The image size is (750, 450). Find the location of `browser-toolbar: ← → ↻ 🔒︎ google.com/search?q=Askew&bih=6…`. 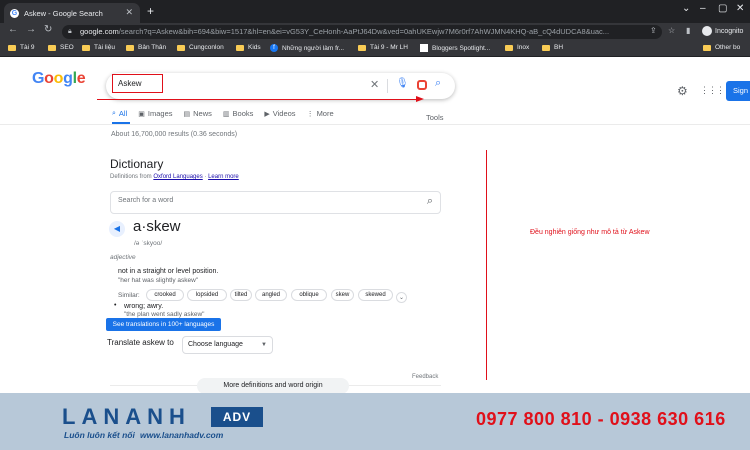

browser-toolbar: ← → ↻ 🔒︎ google.com/search?q=Askew&bih=6… is located at coordinates (375, 32).